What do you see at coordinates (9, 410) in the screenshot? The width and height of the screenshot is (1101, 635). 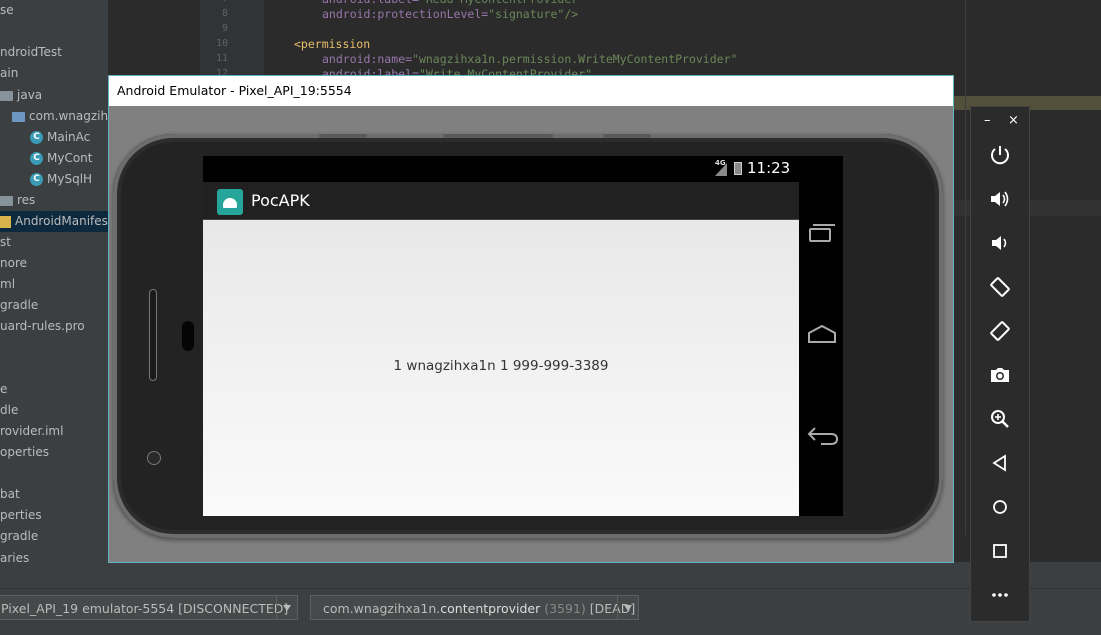 I see `project-tree-label: dle` at bounding box center [9, 410].